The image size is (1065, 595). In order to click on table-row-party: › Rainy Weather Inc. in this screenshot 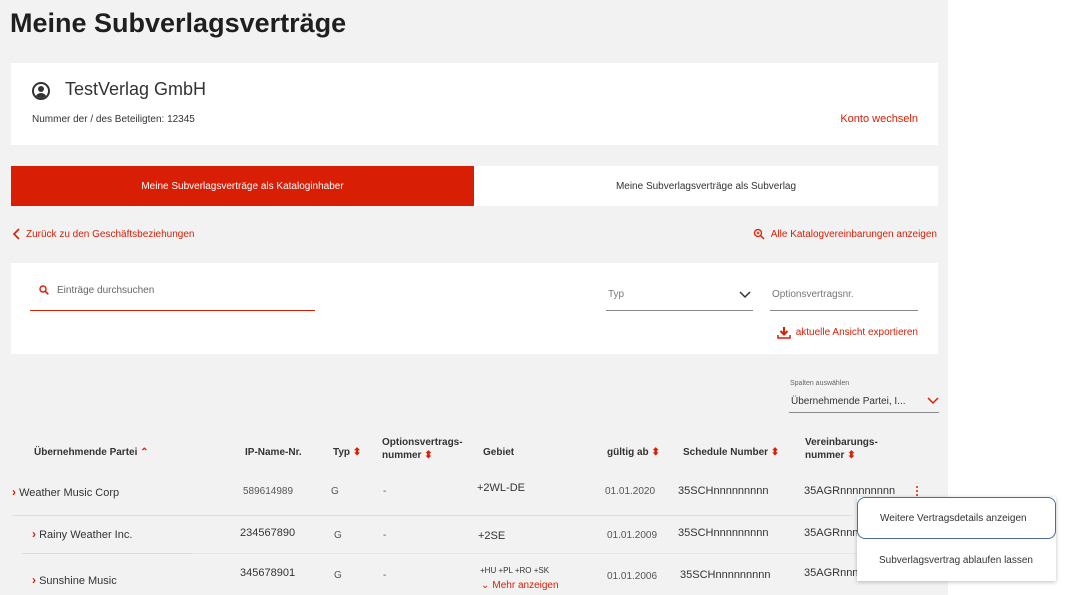, I will do `click(82, 534)`.